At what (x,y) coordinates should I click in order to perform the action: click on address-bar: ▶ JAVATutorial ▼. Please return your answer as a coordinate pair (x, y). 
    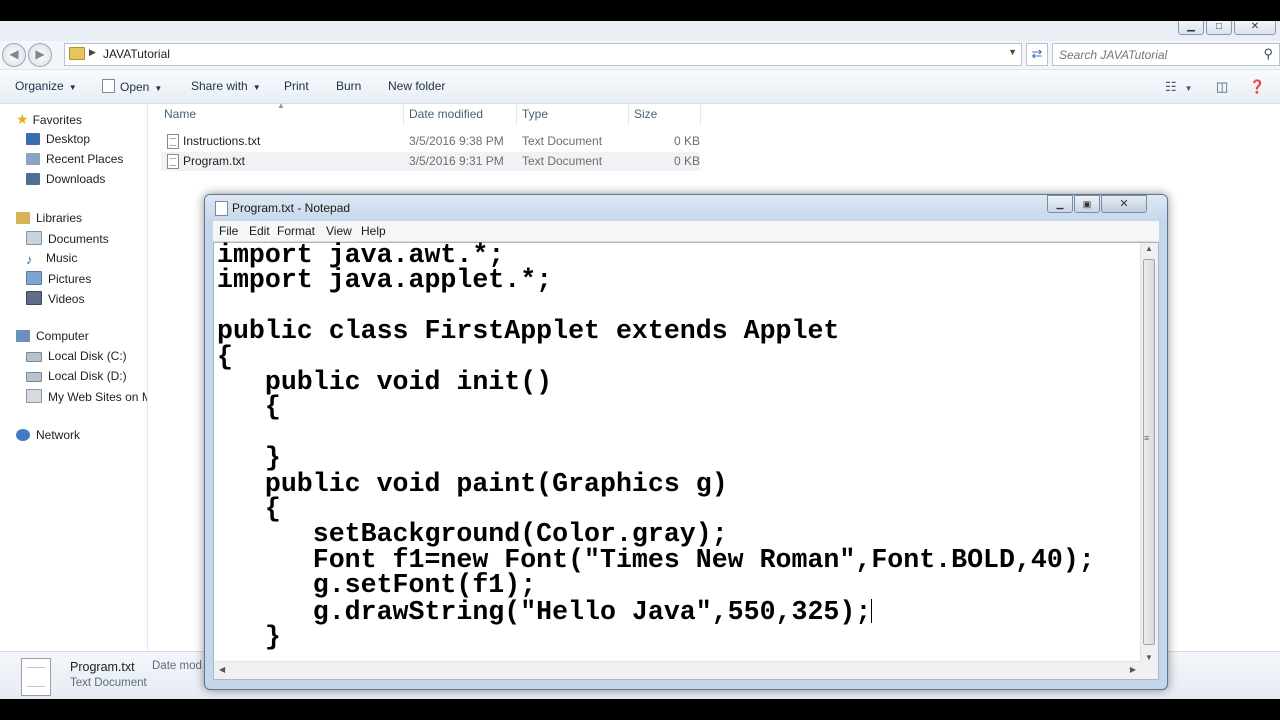
    Looking at the image, I should click on (543, 54).